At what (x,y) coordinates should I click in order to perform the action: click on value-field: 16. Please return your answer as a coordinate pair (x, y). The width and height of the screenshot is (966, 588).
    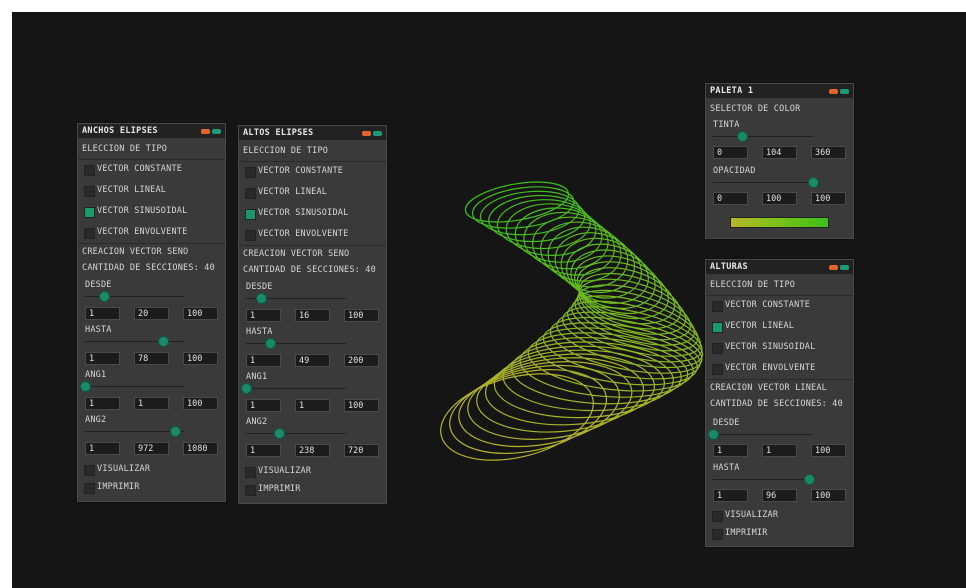
    Looking at the image, I should click on (312, 315).